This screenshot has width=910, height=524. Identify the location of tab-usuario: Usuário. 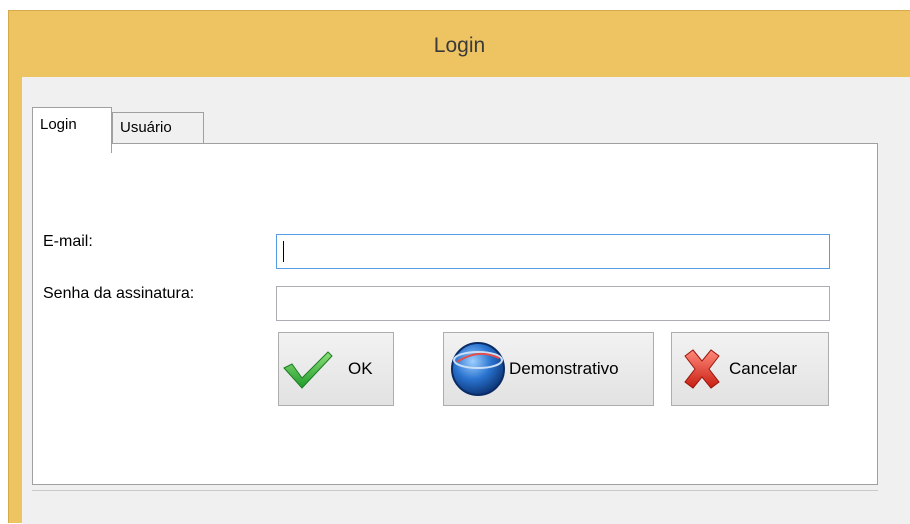
(158, 128).